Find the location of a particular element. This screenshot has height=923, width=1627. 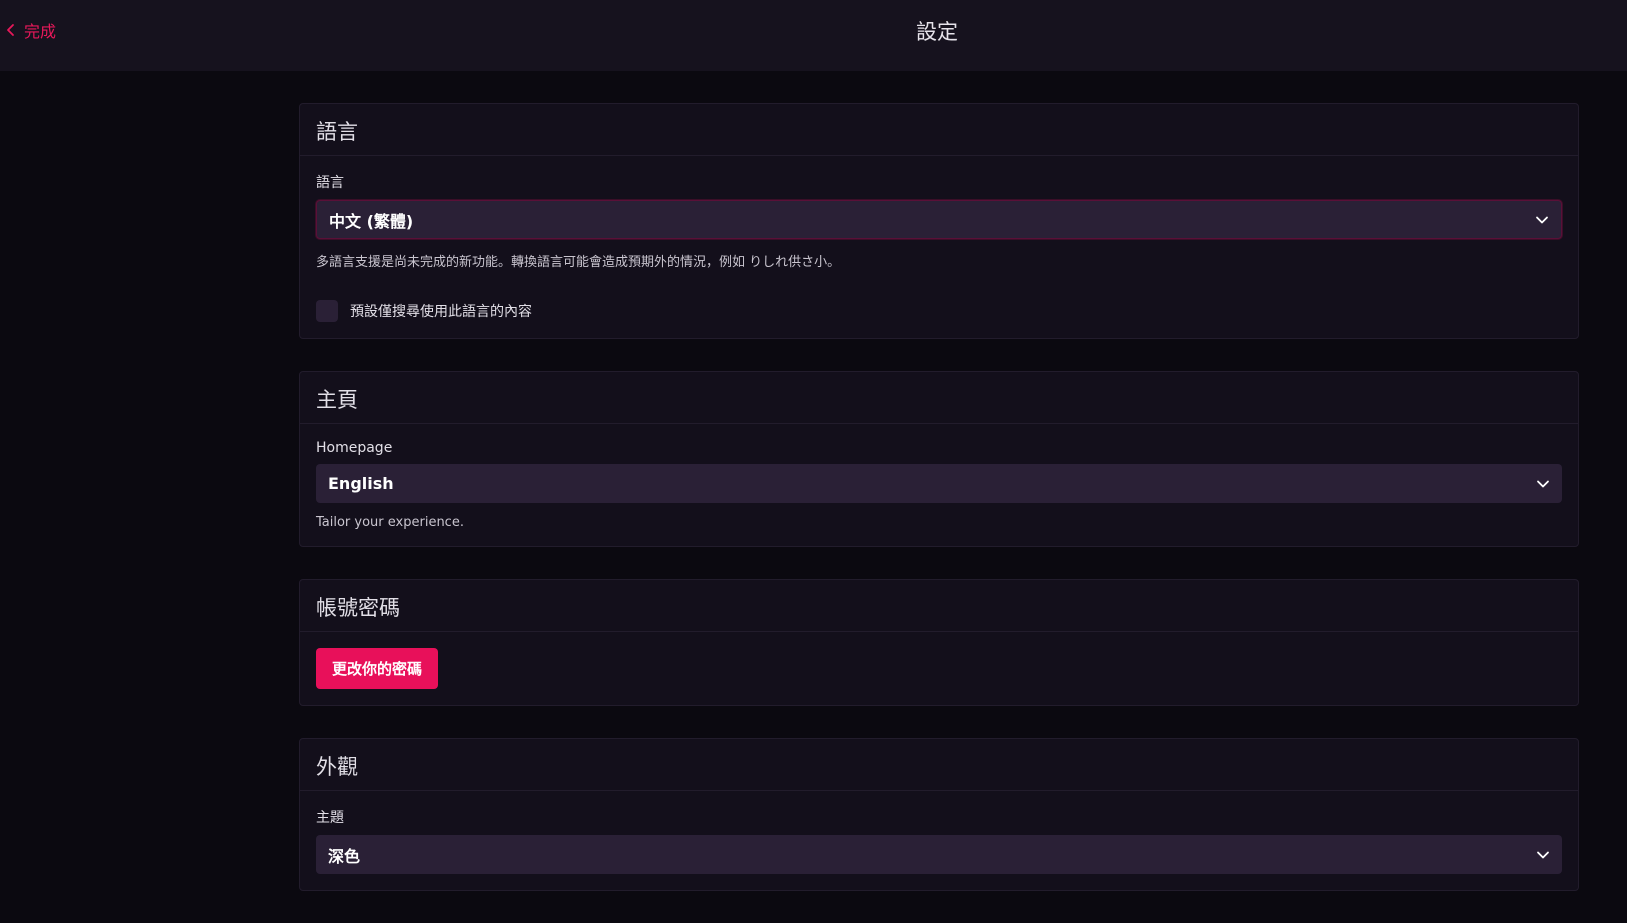

language-select: 中文 (繁體) is located at coordinates (939, 219).